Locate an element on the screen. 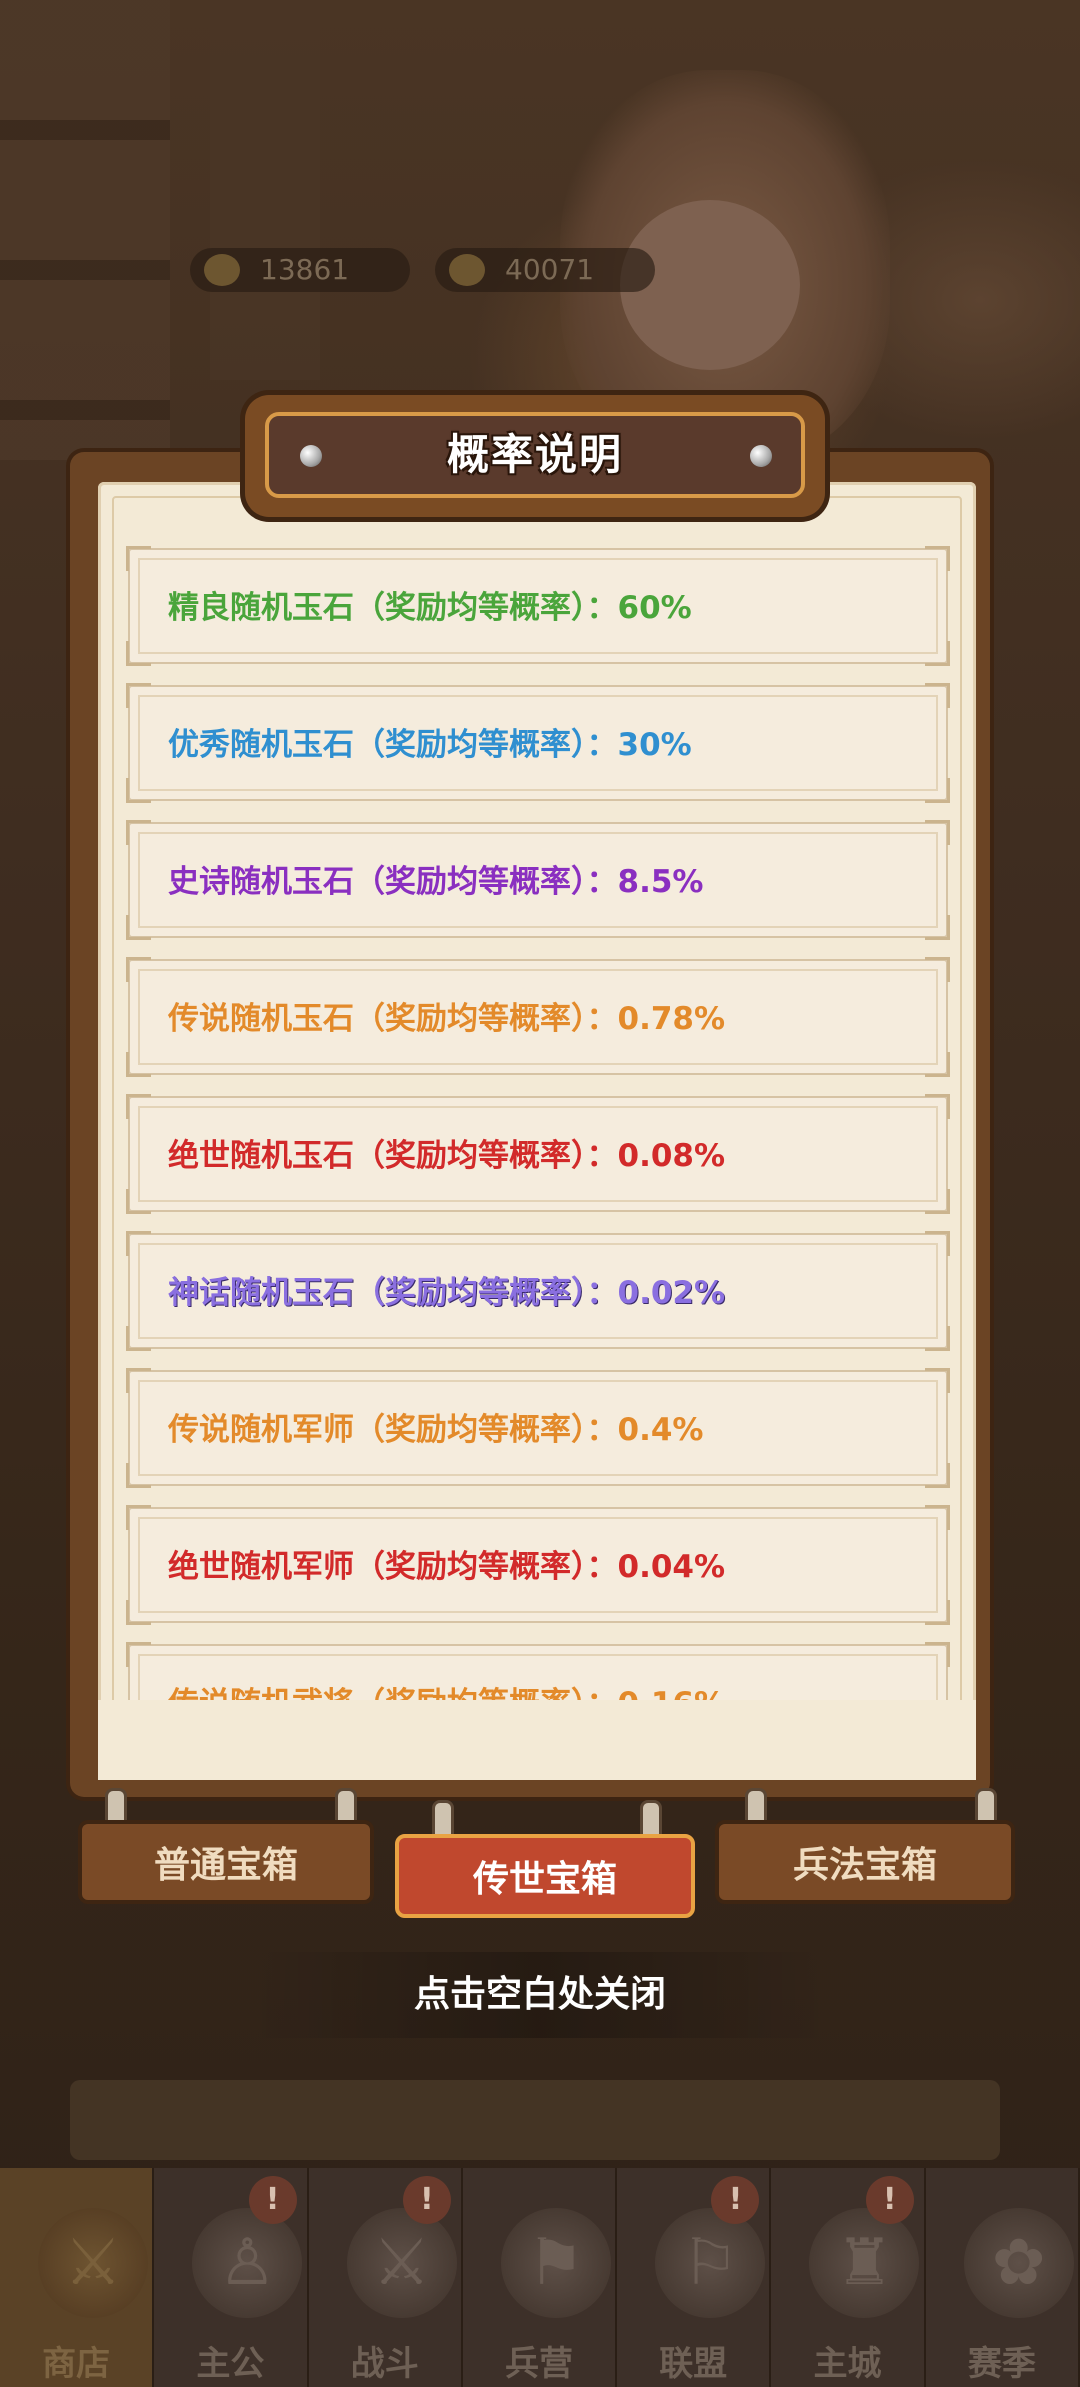 This screenshot has width=1080, height=2387. list-item: 绝世随机军师（奖励均等概率）：0.04% is located at coordinates (538, 1565).